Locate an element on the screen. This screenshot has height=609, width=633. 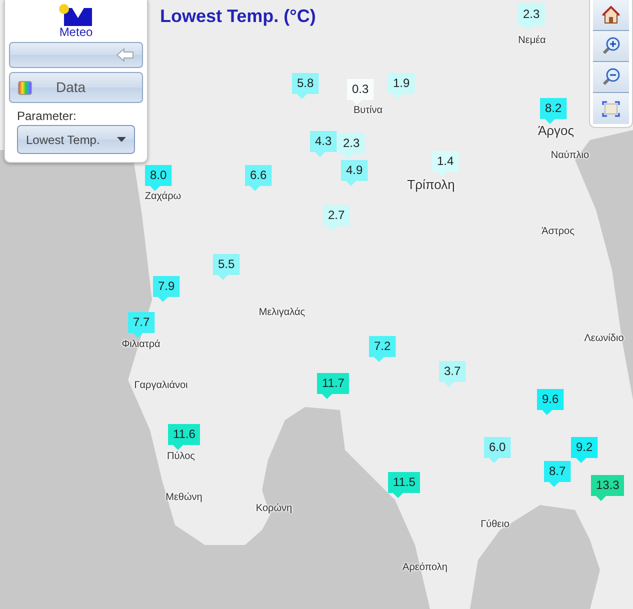
home-button is located at coordinates (611, 15).